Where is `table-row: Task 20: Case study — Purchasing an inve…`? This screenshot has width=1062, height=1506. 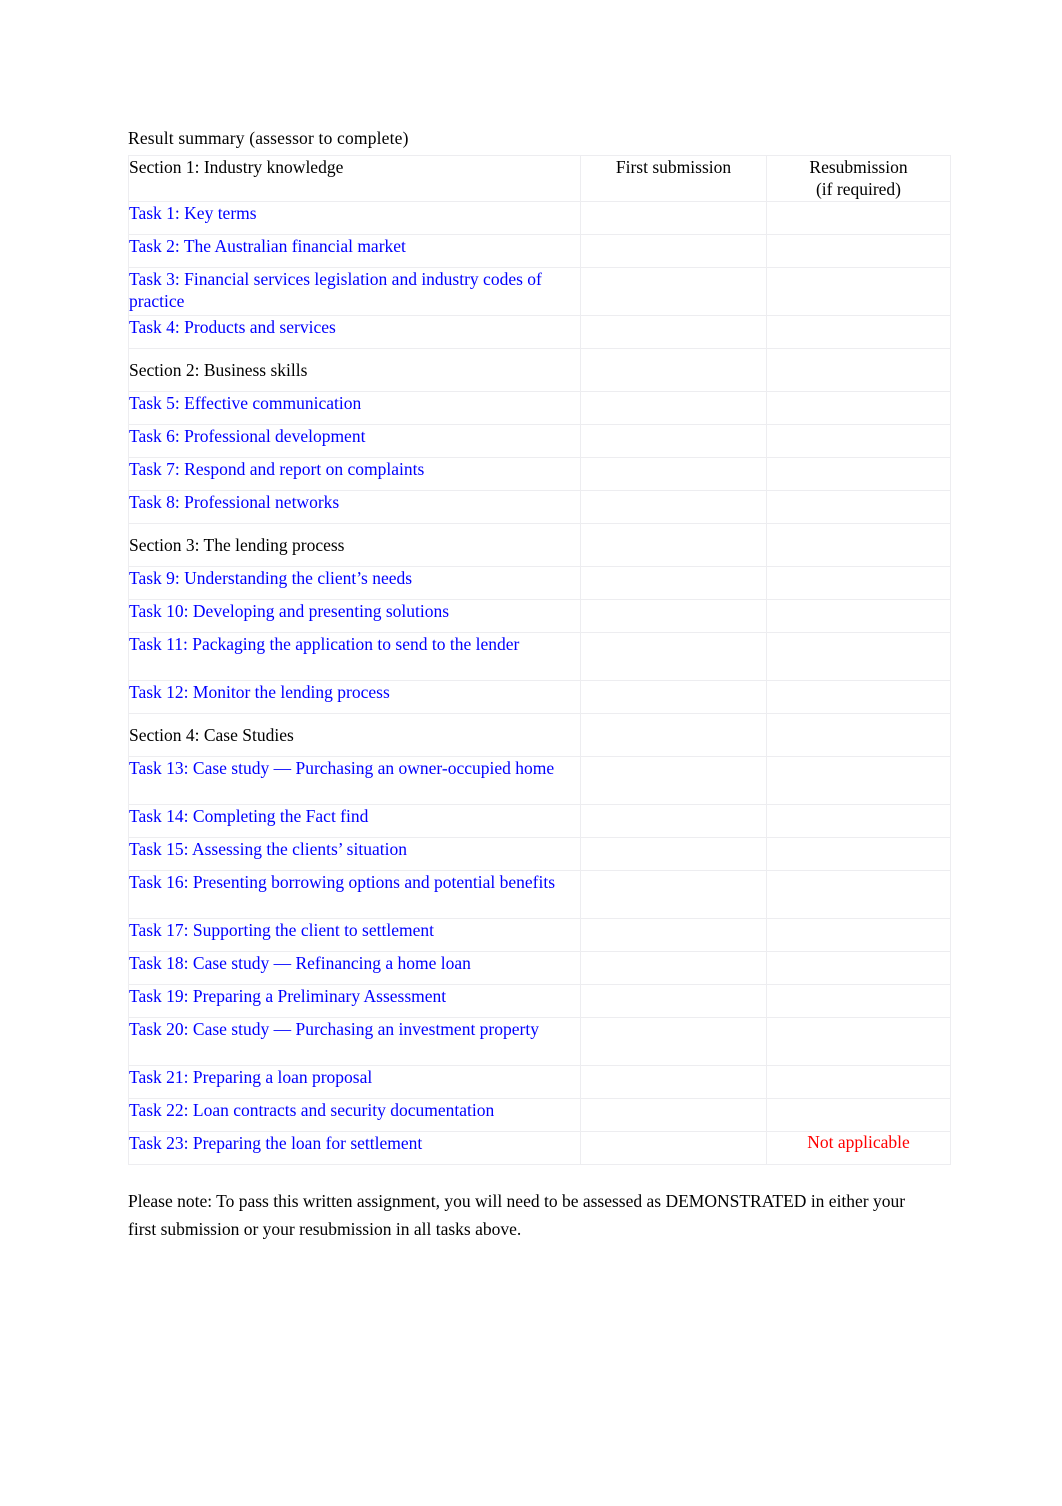 table-row: Task 20: Case study — Purchasing an inve… is located at coordinates (539, 1041).